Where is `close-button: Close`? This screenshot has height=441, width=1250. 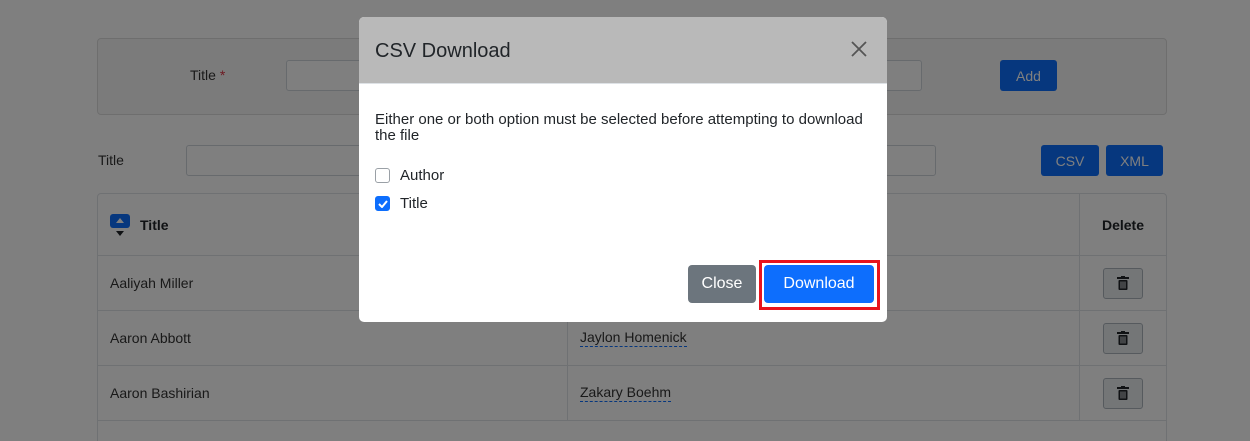
close-button: Close is located at coordinates (722, 284).